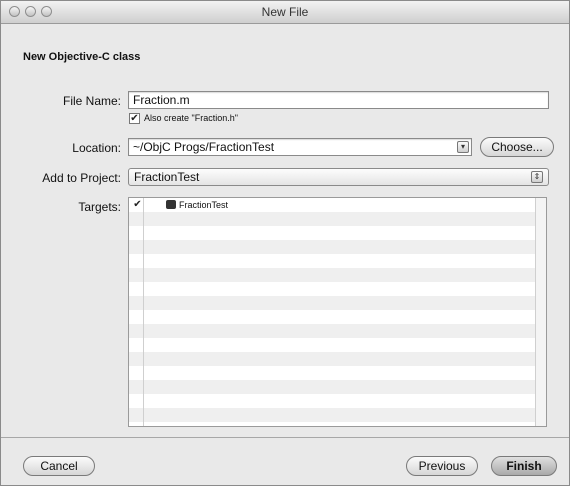 The height and width of the screenshot is (486, 570). I want to click on dialog-heading: New Objective-C class, so click(82, 57).